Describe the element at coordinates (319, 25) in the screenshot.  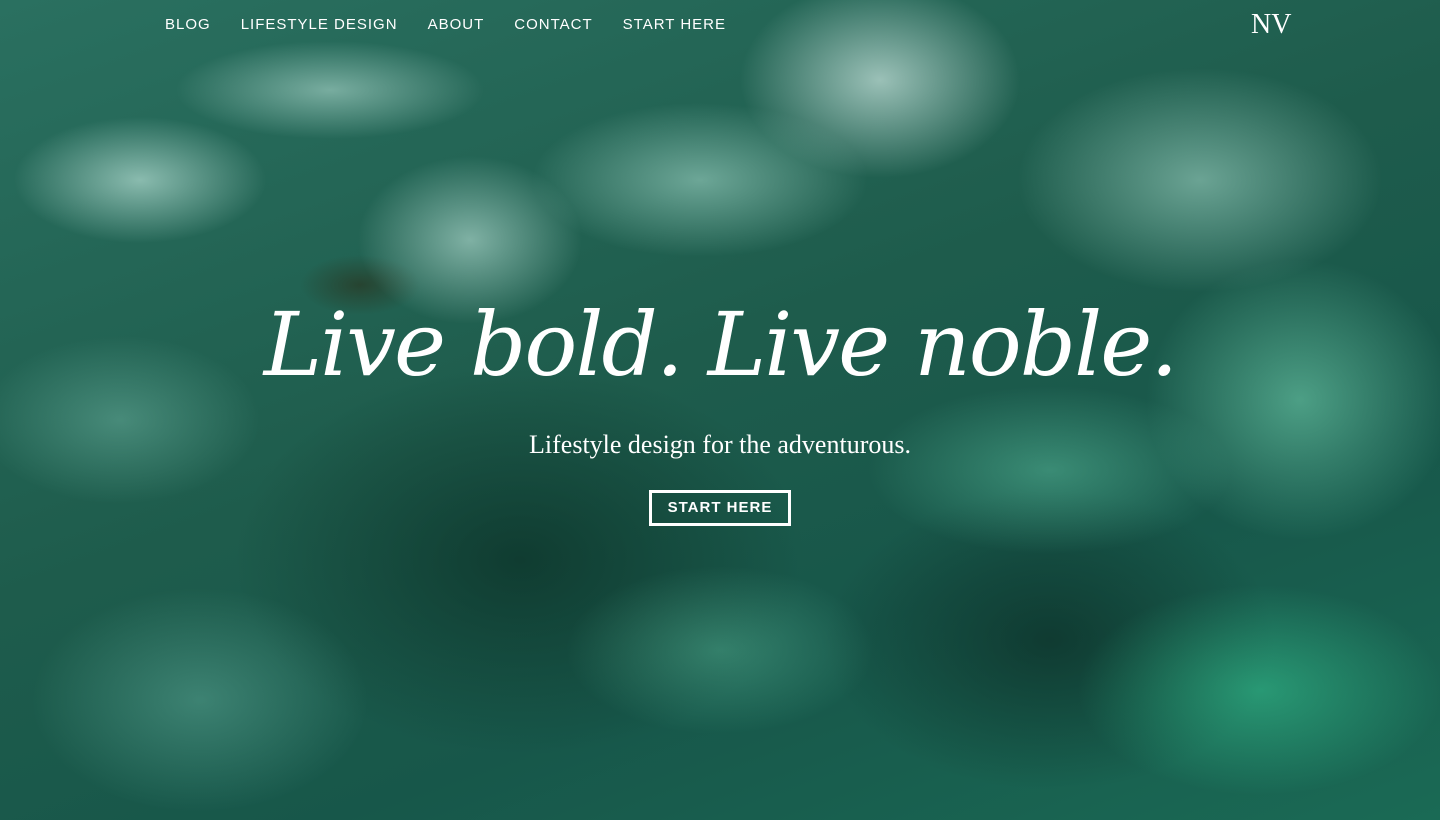
I see `nav-item-lifestyle-design: LIFESTYLE DESIGN` at that location.